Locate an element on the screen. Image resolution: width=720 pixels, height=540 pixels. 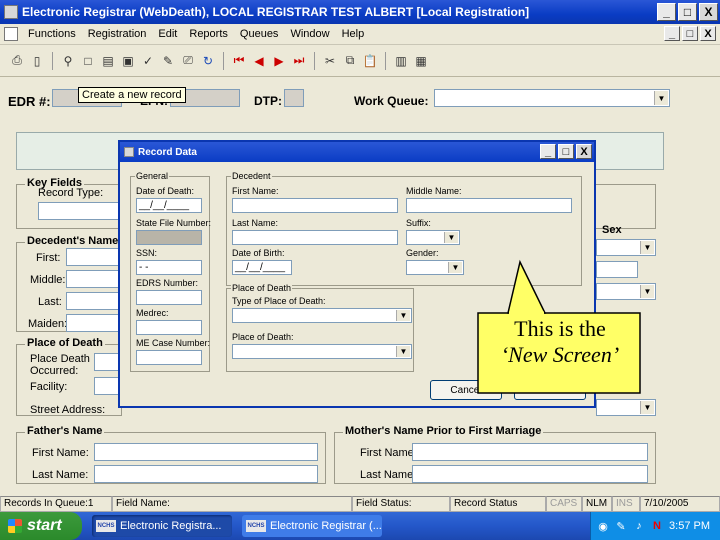
menu-queues: Queues is located at coordinates (259, 34).